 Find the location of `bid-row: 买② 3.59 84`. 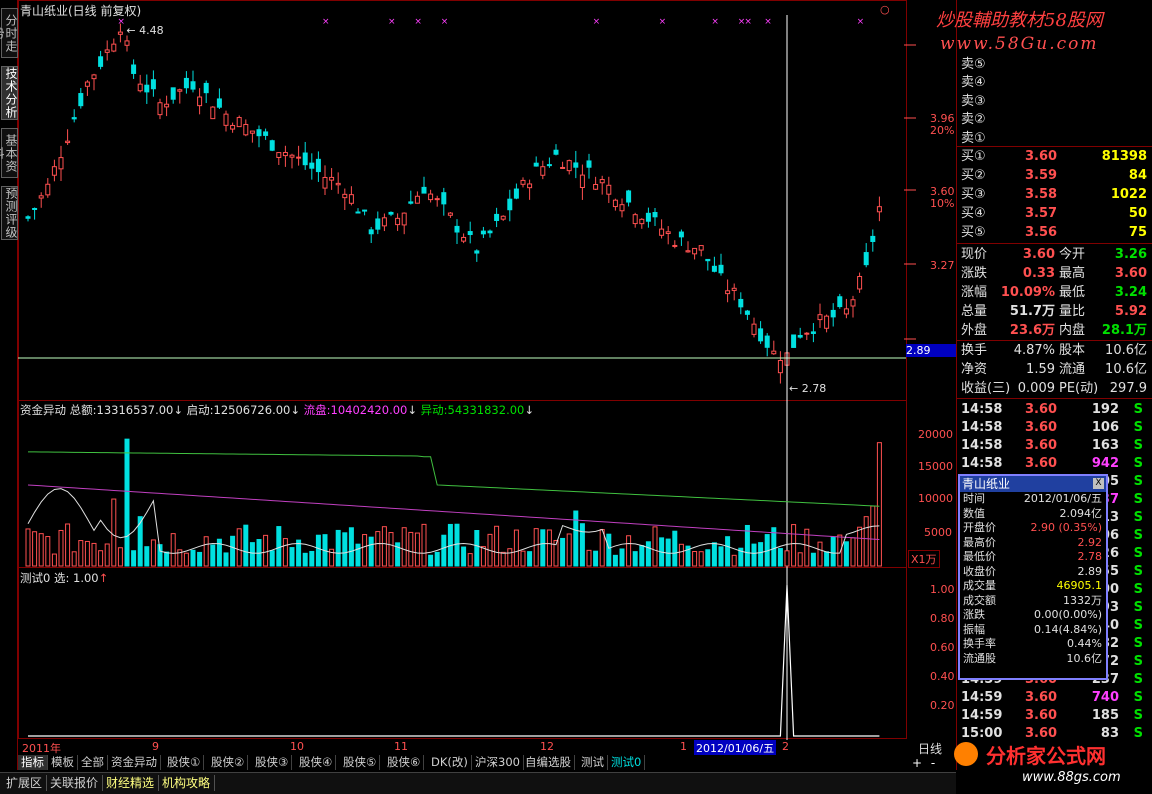

bid-row: 买② 3.59 84 is located at coordinates (1056, 176).